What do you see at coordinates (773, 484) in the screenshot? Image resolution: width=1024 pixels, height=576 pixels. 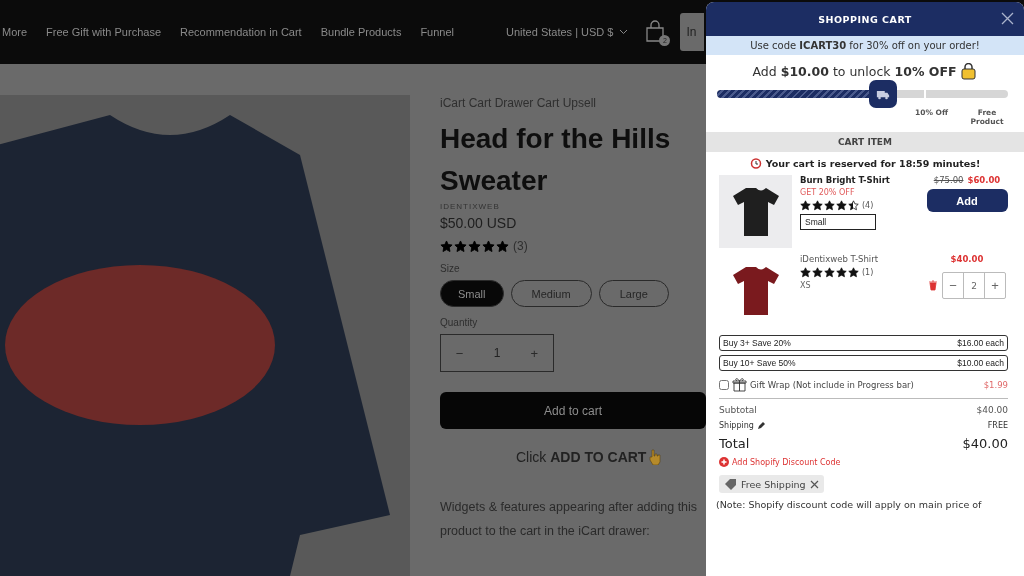 I see `discount-tag-label: Free Shipping` at bounding box center [773, 484].